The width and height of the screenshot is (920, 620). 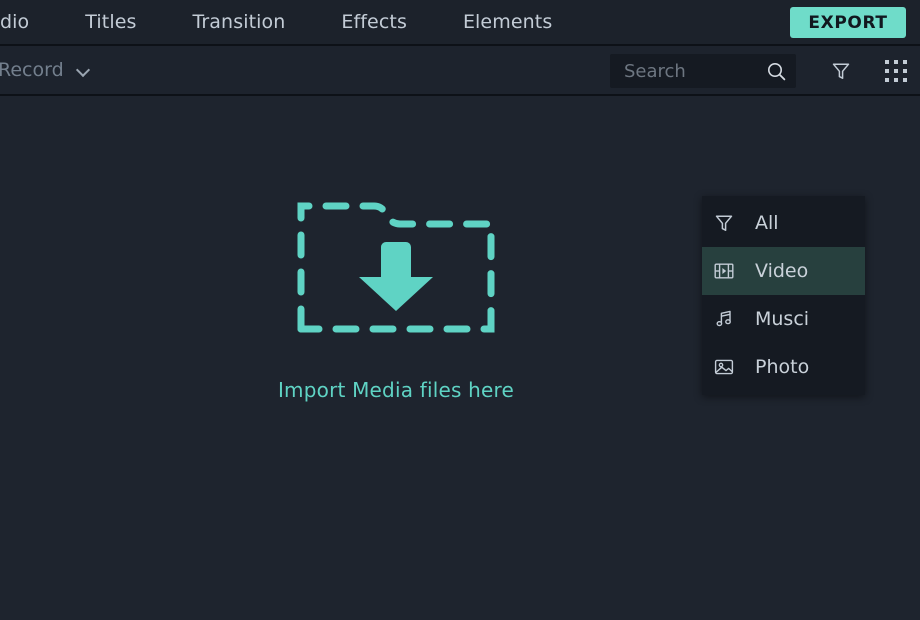 I want to click on filter-menu-item-label: Video, so click(x=782, y=271).